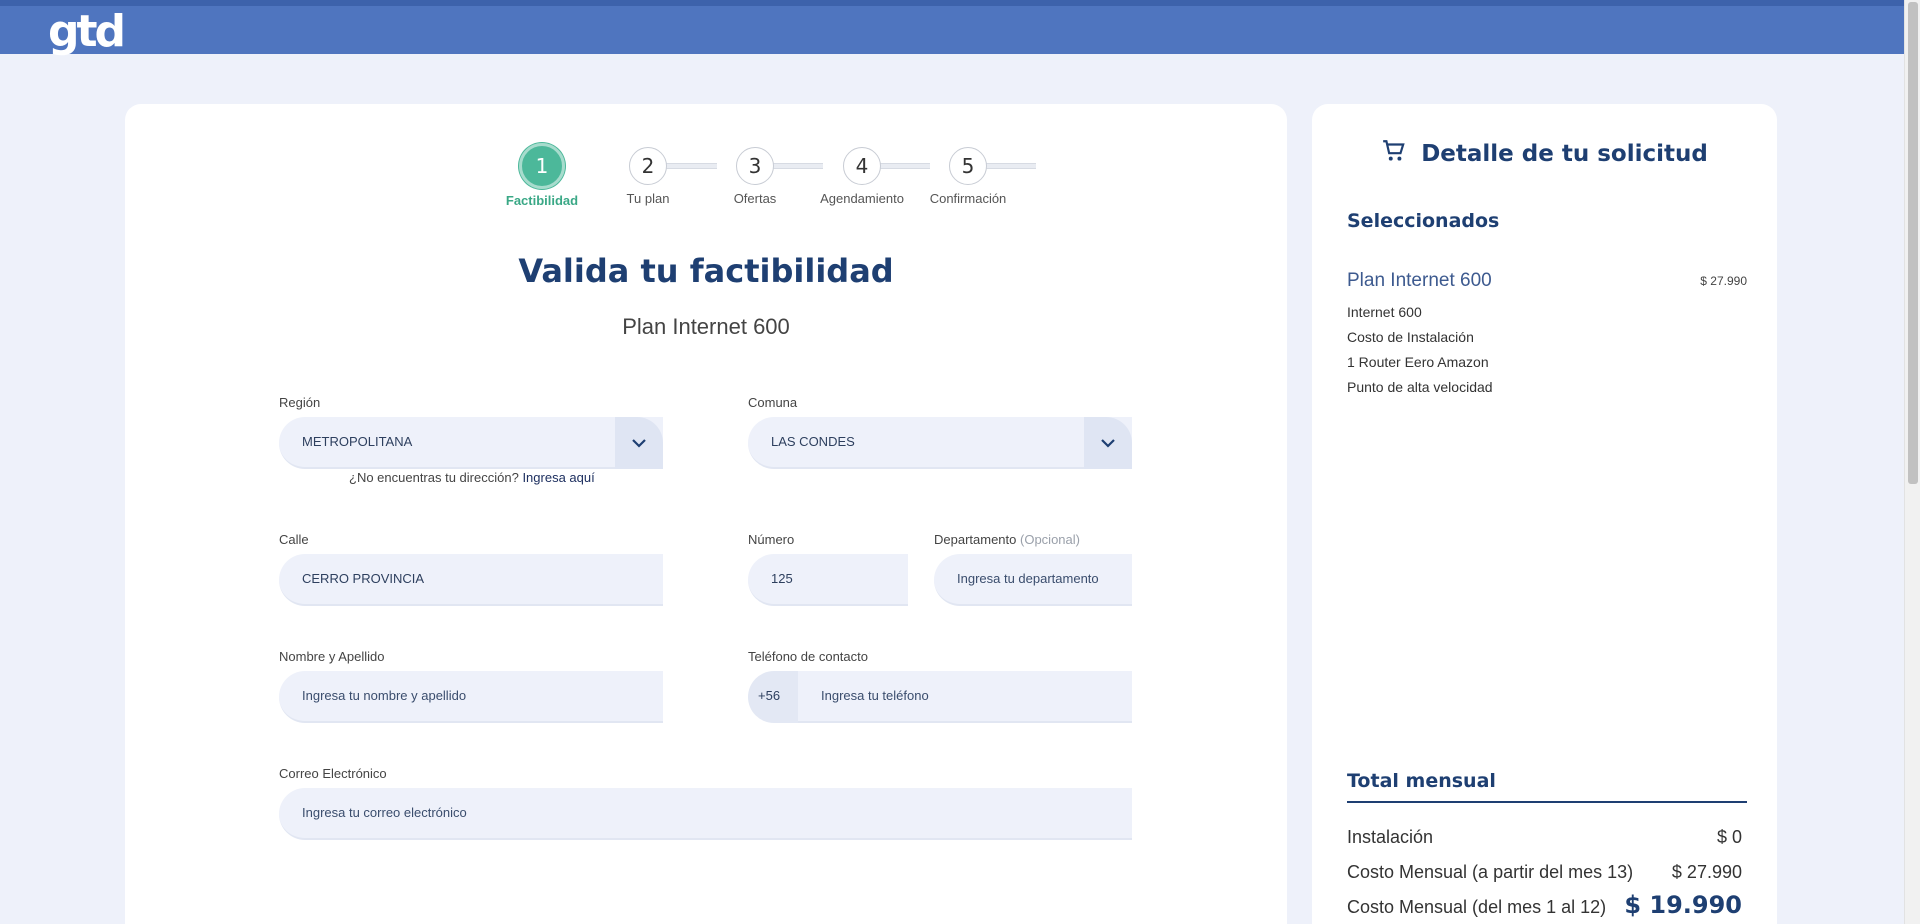 This screenshot has width=1920, height=924. Describe the element at coordinates (300, 402) in the screenshot. I see `region-label: Región` at that location.